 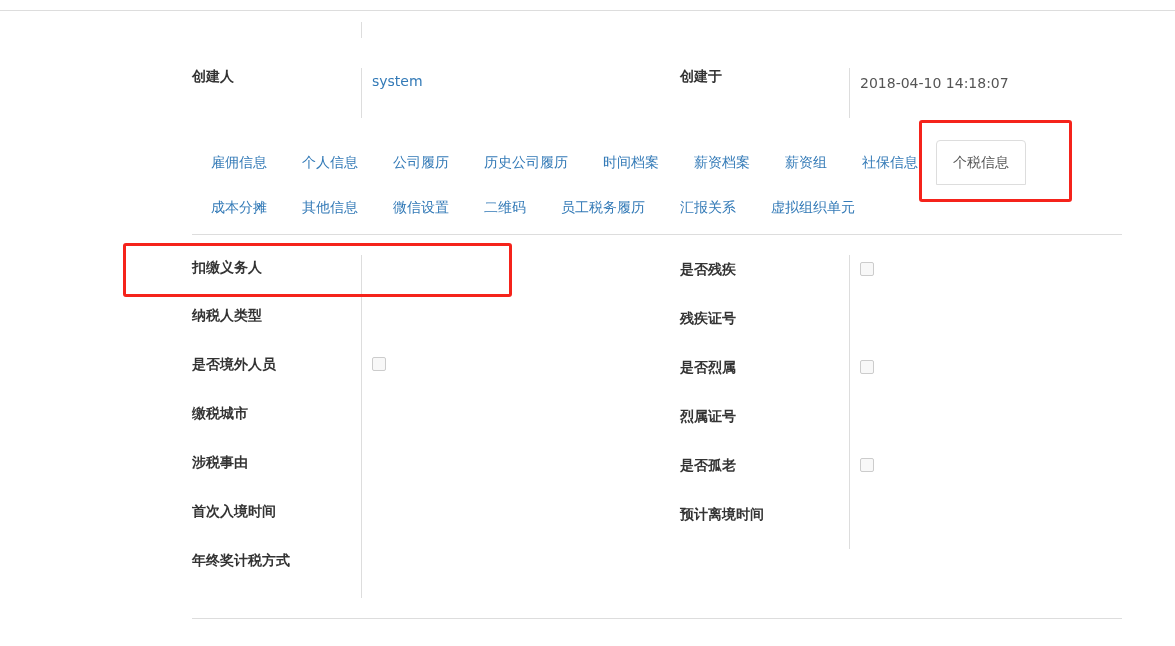 I want to click on field-label: 创建人, so click(x=213, y=77).